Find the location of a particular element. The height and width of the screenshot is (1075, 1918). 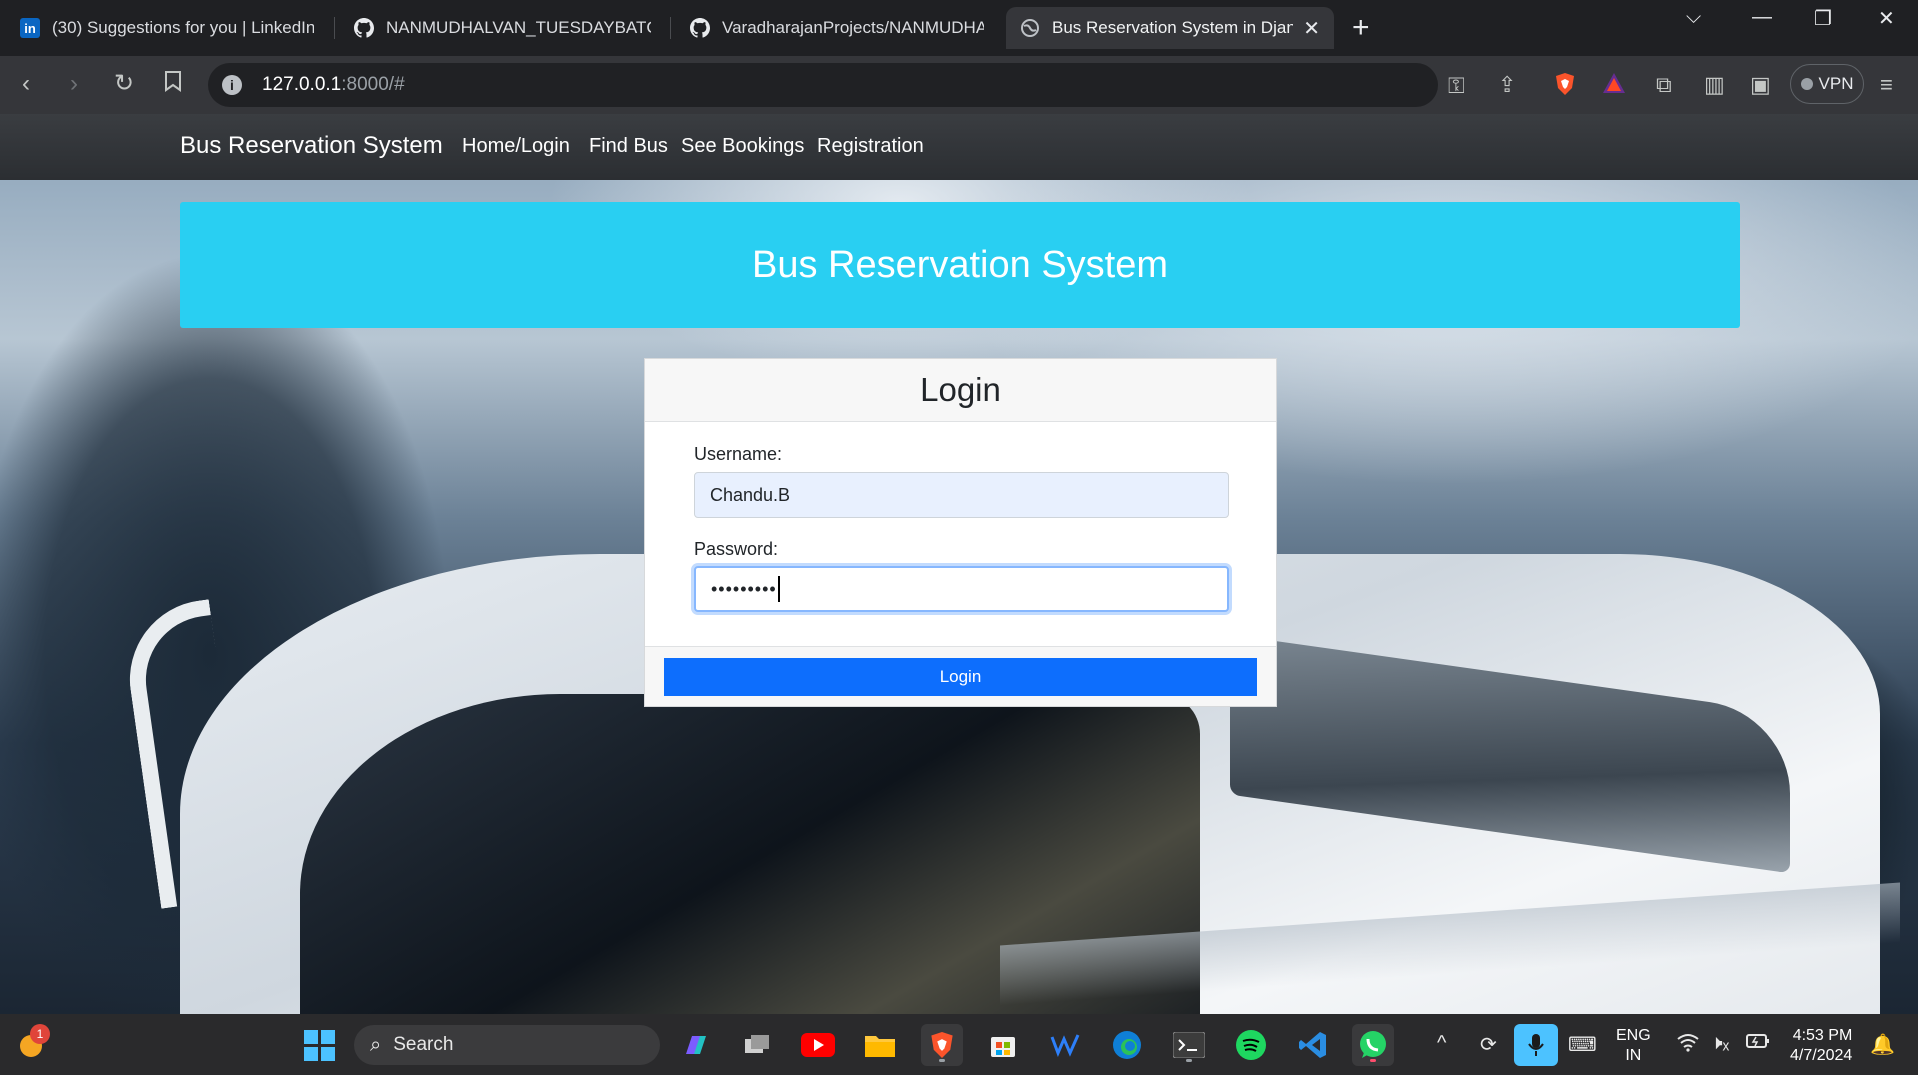

vpn-label: VPN is located at coordinates (1836, 83).